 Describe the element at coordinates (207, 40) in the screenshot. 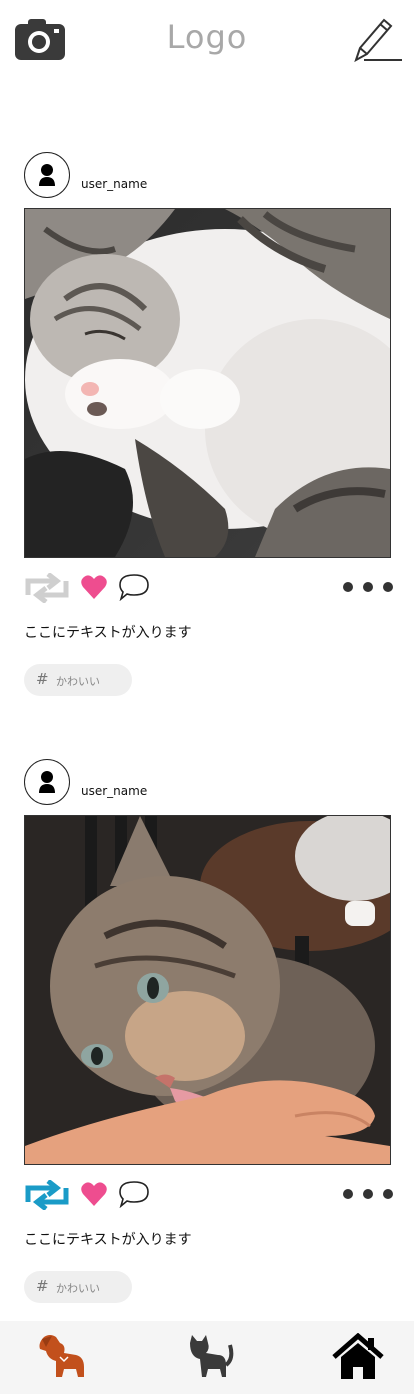

I see `header: Logo` at that location.